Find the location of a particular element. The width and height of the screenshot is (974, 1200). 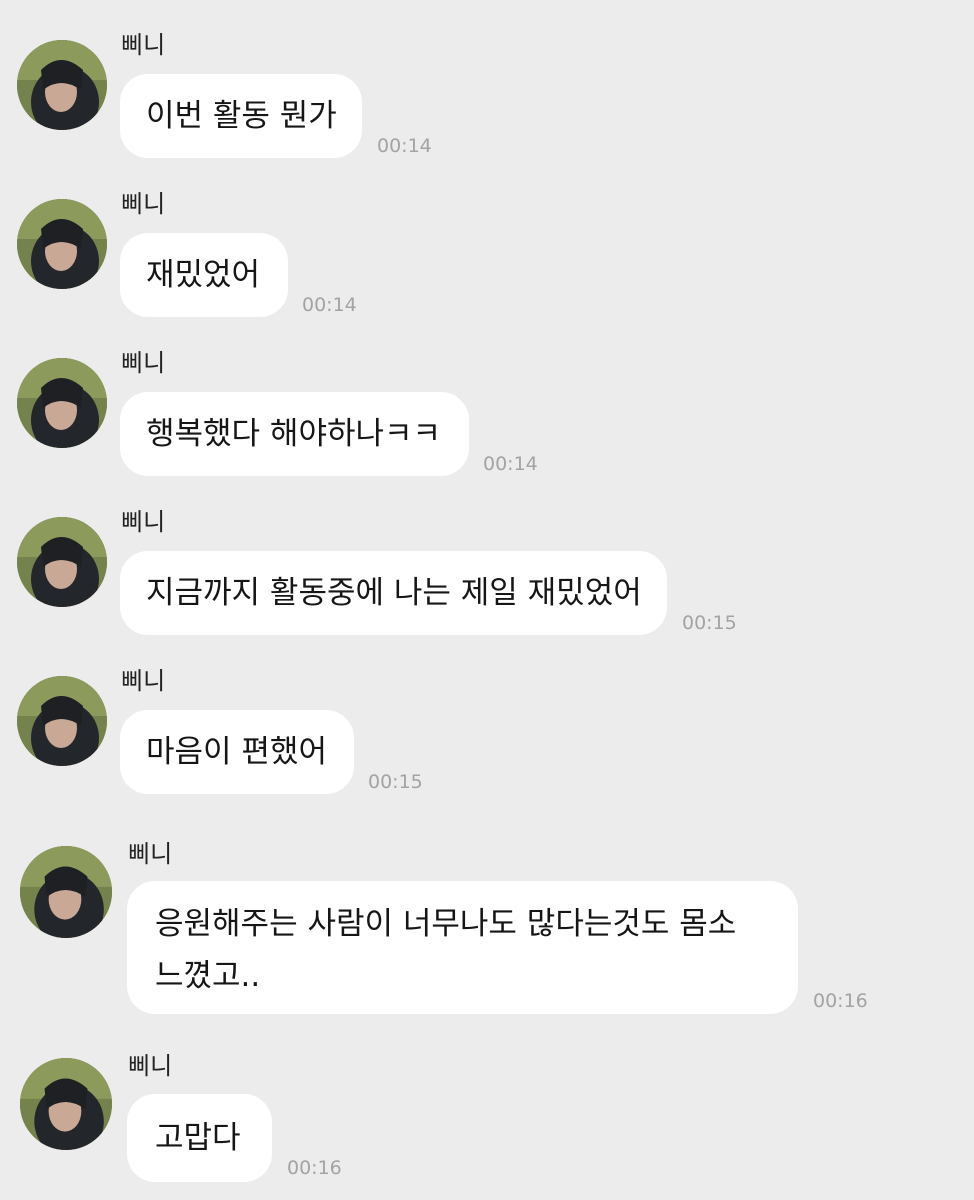

message-bubble: 재밌었어 is located at coordinates (204, 275).